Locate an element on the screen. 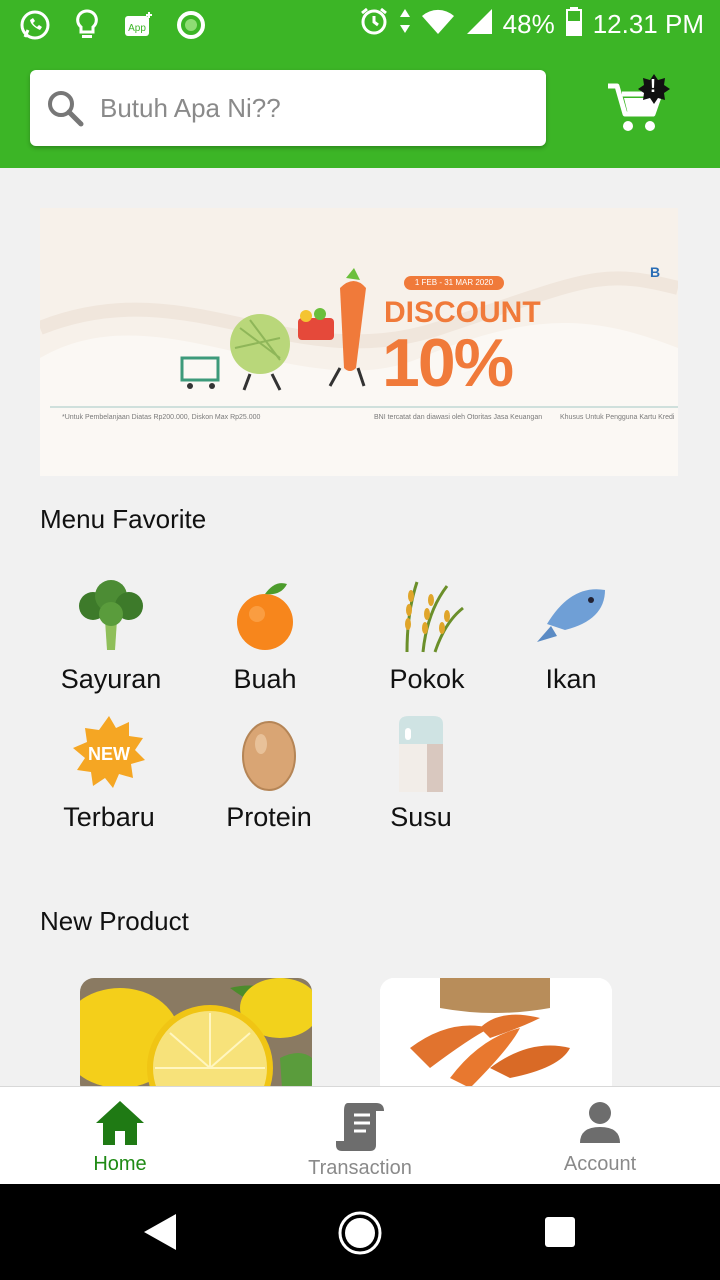  category-label: Terbaru is located at coordinates (109, 817).